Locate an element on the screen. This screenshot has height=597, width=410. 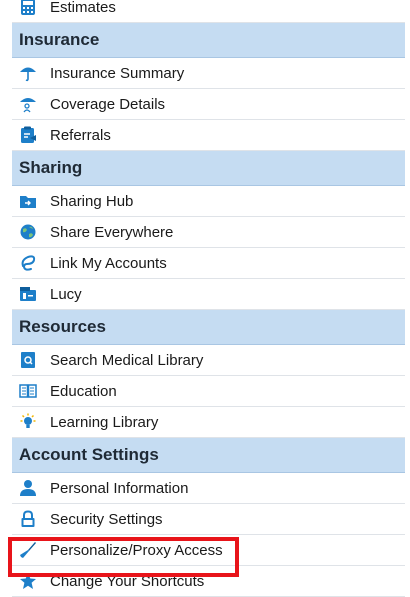
umbrella-icon is located at coordinates (28, 73).